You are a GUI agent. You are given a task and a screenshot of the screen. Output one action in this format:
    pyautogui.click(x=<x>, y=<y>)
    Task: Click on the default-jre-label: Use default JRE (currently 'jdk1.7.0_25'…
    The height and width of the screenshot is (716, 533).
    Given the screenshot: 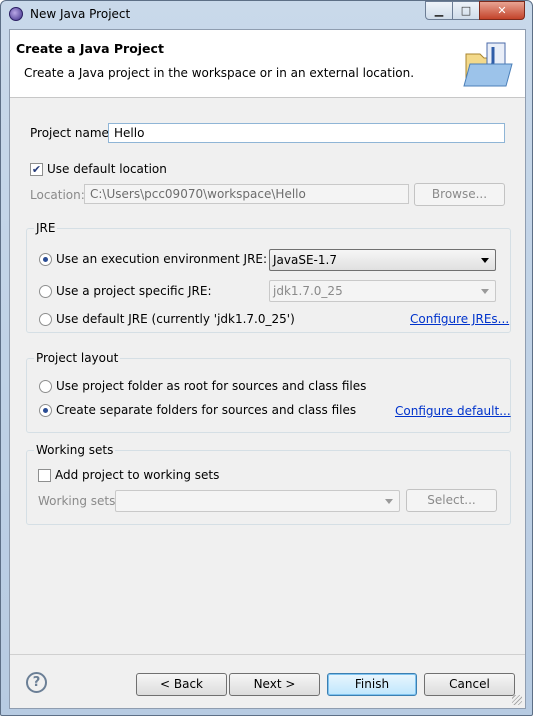 What is the action you would take?
    pyautogui.click(x=175, y=319)
    